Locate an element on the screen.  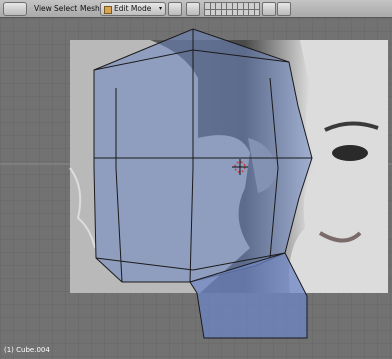
pivot-icon is located at coordinates (175, 9).